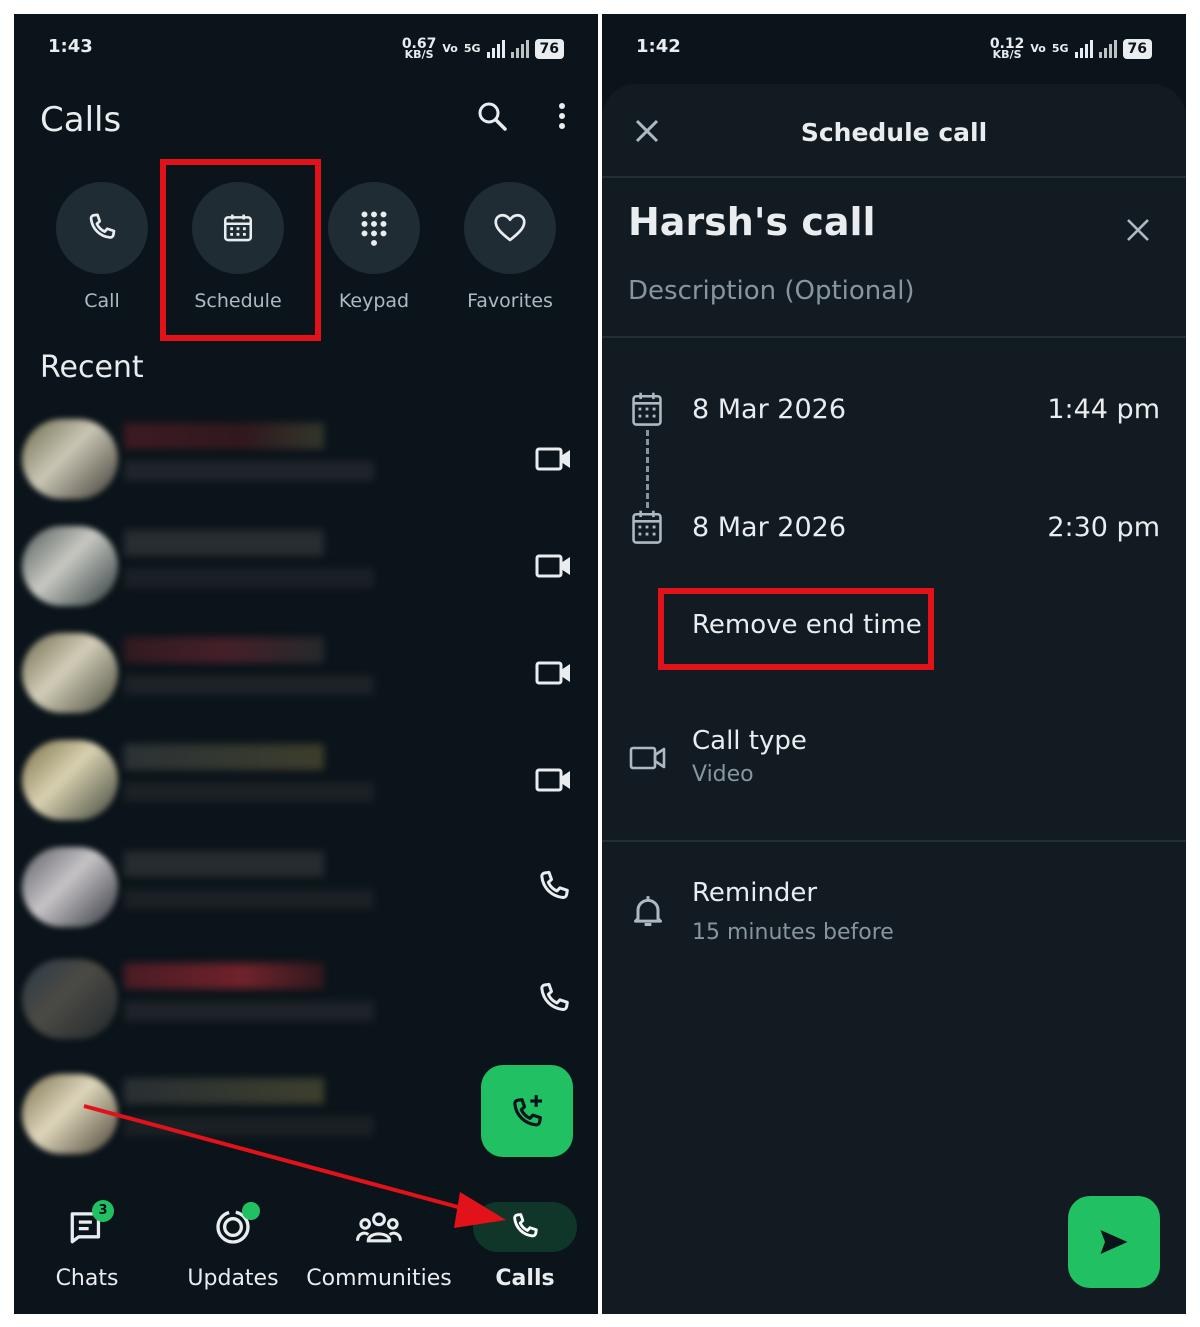  I want to click on bell-icon, so click(648, 912).